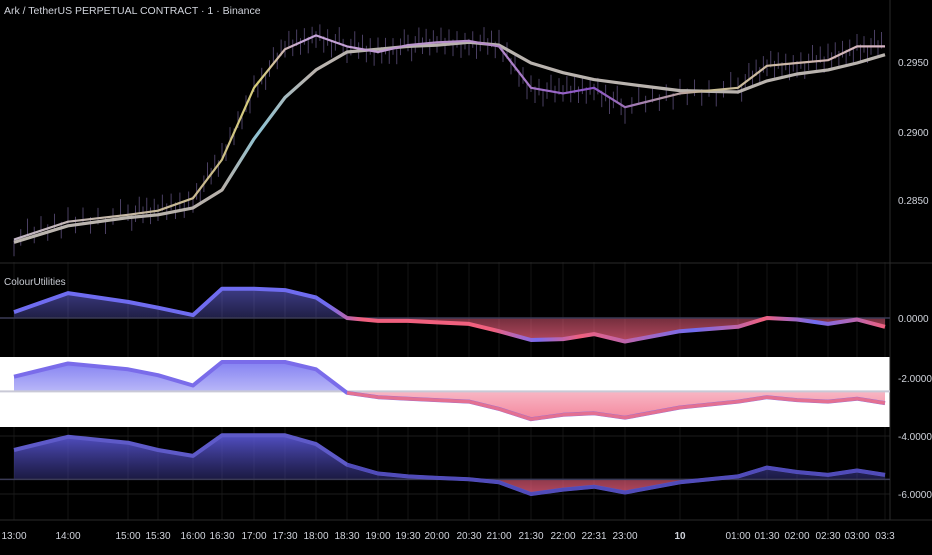 This screenshot has height=555, width=932. What do you see at coordinates (913, 63) in the screenshot?
I see `price-tick-label: 0.2950` at bounding box center [913, 63].